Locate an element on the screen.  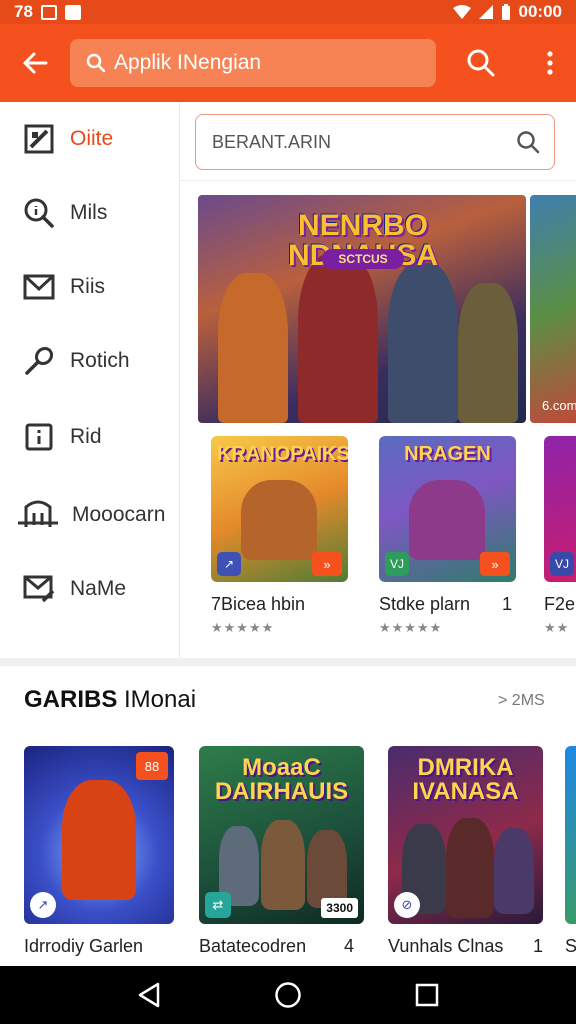
edit-square-icon is located at coordinates (39, 139).